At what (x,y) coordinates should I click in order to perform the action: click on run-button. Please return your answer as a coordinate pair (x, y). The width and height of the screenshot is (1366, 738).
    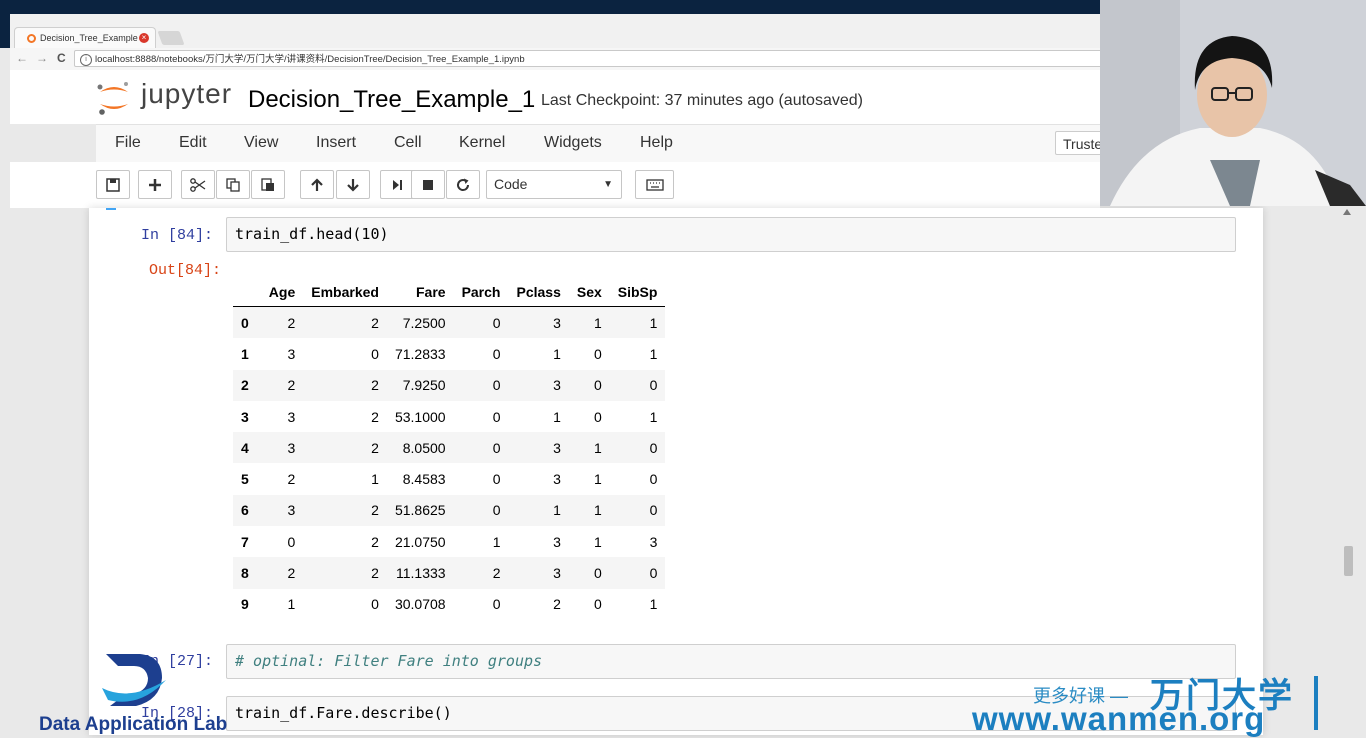
    Looking at the image, I should click on (397, 184).